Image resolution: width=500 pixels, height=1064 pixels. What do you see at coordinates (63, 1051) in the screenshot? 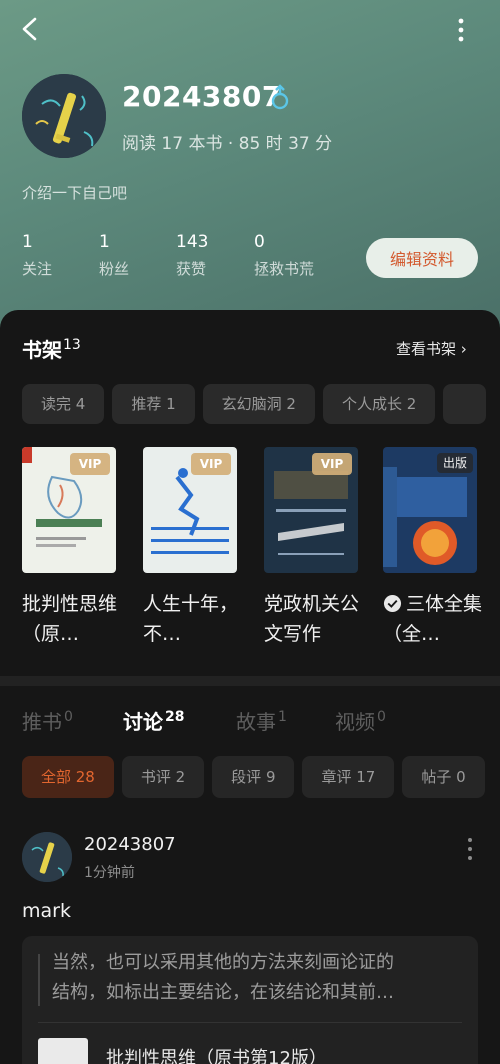
I see `referenced-book-cover` at bounding box center [63, 1051].